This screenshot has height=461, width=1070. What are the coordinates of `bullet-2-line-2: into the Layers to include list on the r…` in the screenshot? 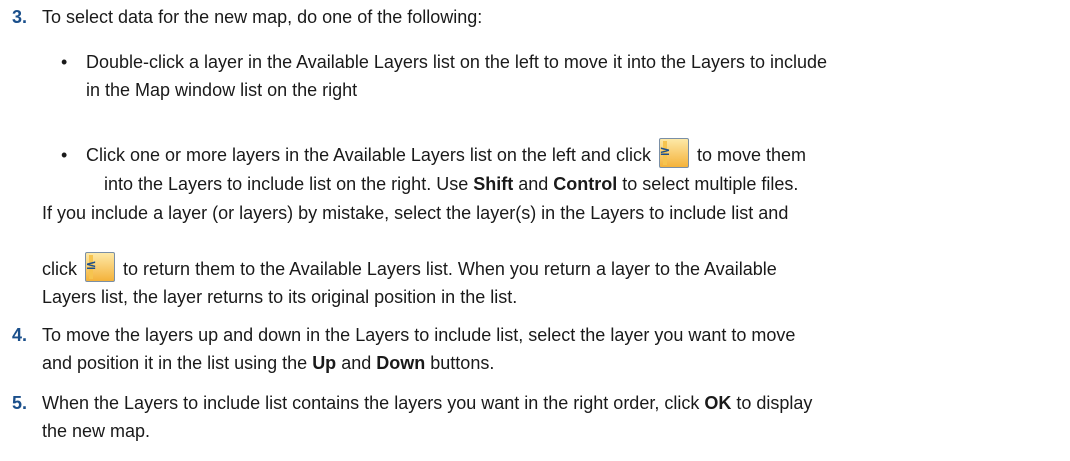 It's located at (451, 184).